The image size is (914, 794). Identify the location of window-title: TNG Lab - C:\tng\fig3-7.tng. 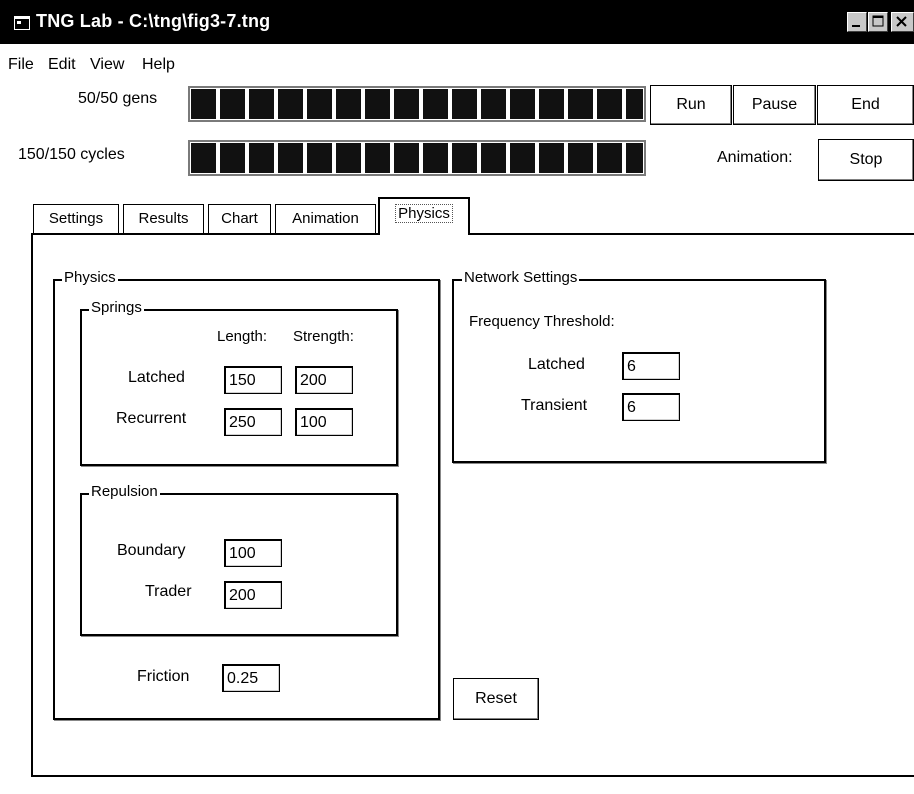
(153, 21).